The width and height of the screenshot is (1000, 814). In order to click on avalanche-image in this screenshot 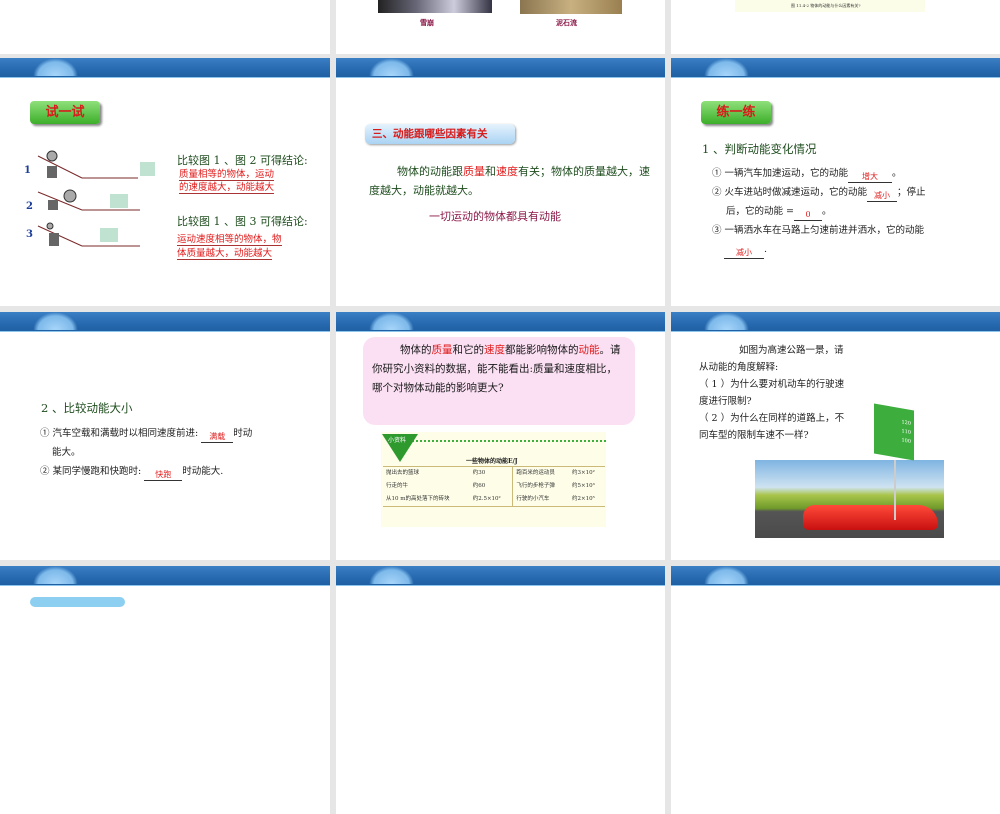, I will do `click(435, 6)`.